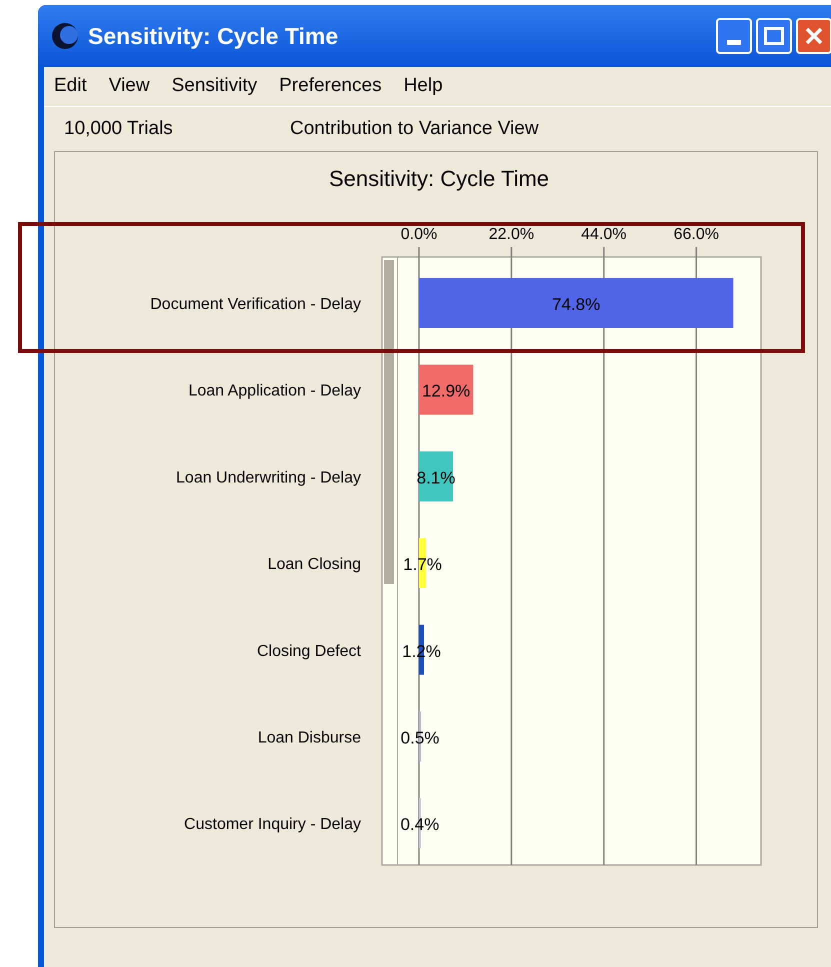  I want to click on window-title: Sensitivity: Cycle Time, so click(213, 36).